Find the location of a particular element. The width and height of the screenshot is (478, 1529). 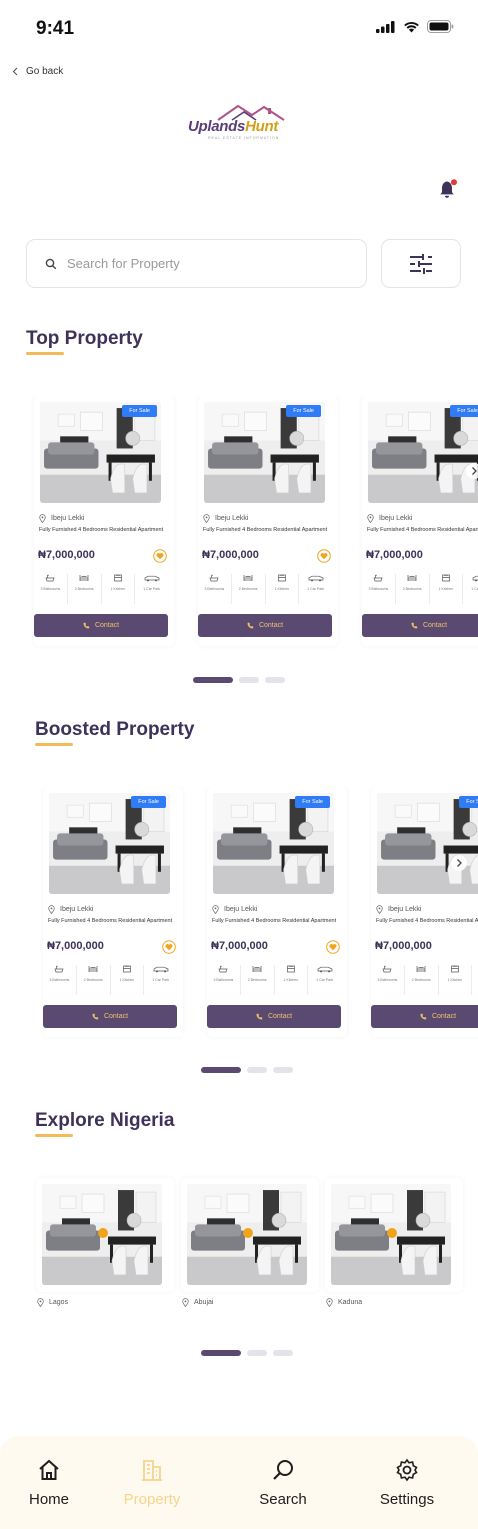

nav-item-search: Search is located at coordinates (283, 1483).